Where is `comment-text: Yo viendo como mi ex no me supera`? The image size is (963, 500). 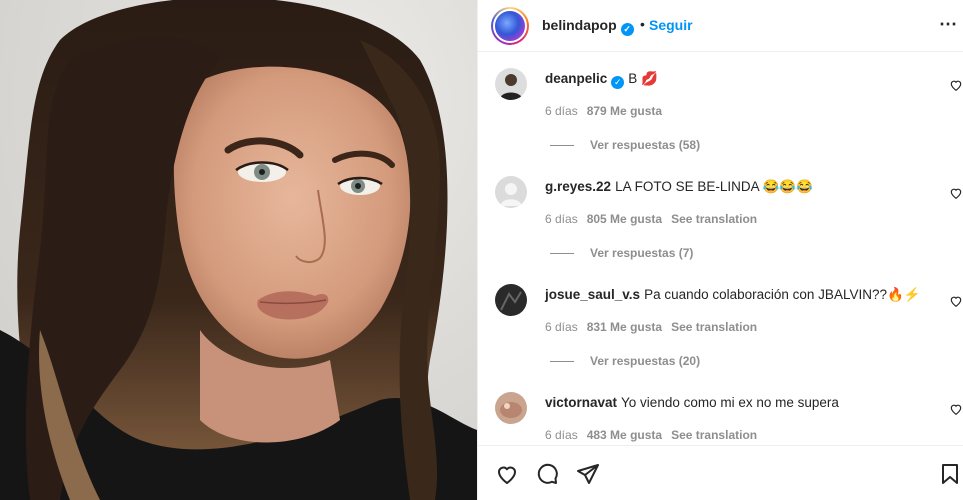
comment-text: Yo viendo como mi ex no me supera is located at coordinates (730, 402).